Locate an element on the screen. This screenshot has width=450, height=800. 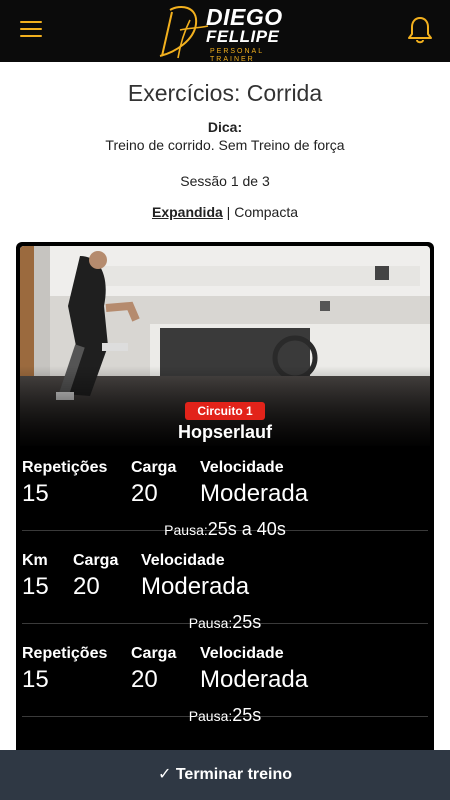
top-bar: DIEGO FELLIPE PERSONAL TRAINER is located at coordinates (225, 31).